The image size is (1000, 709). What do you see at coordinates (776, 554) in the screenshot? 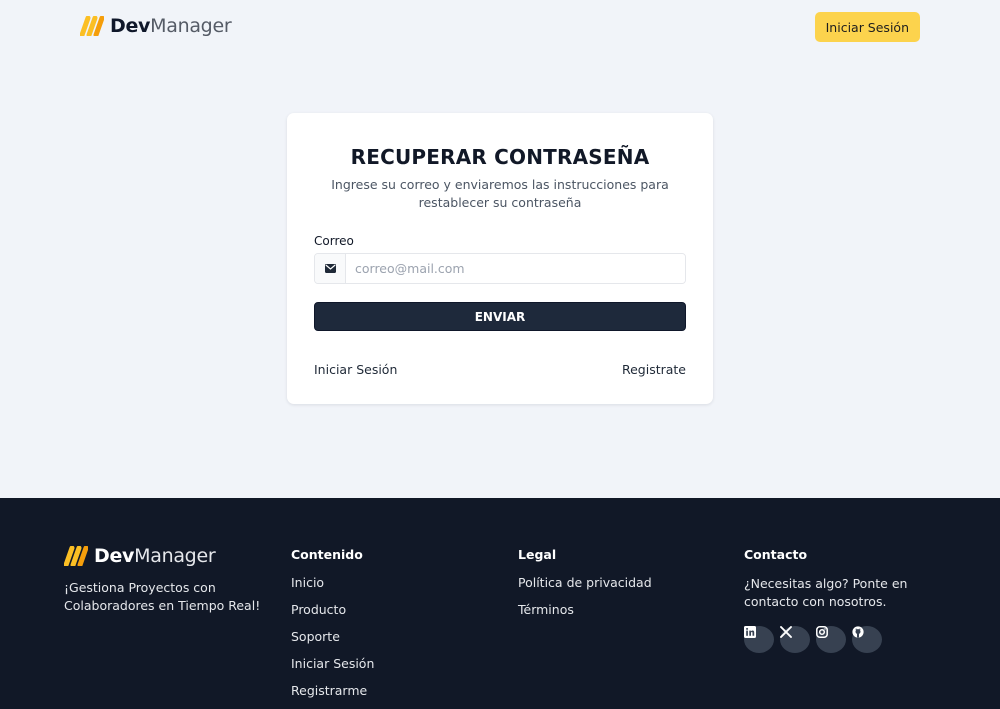
I see `footer-heading-contacto: Contacto` at bounding box center [776, 554].